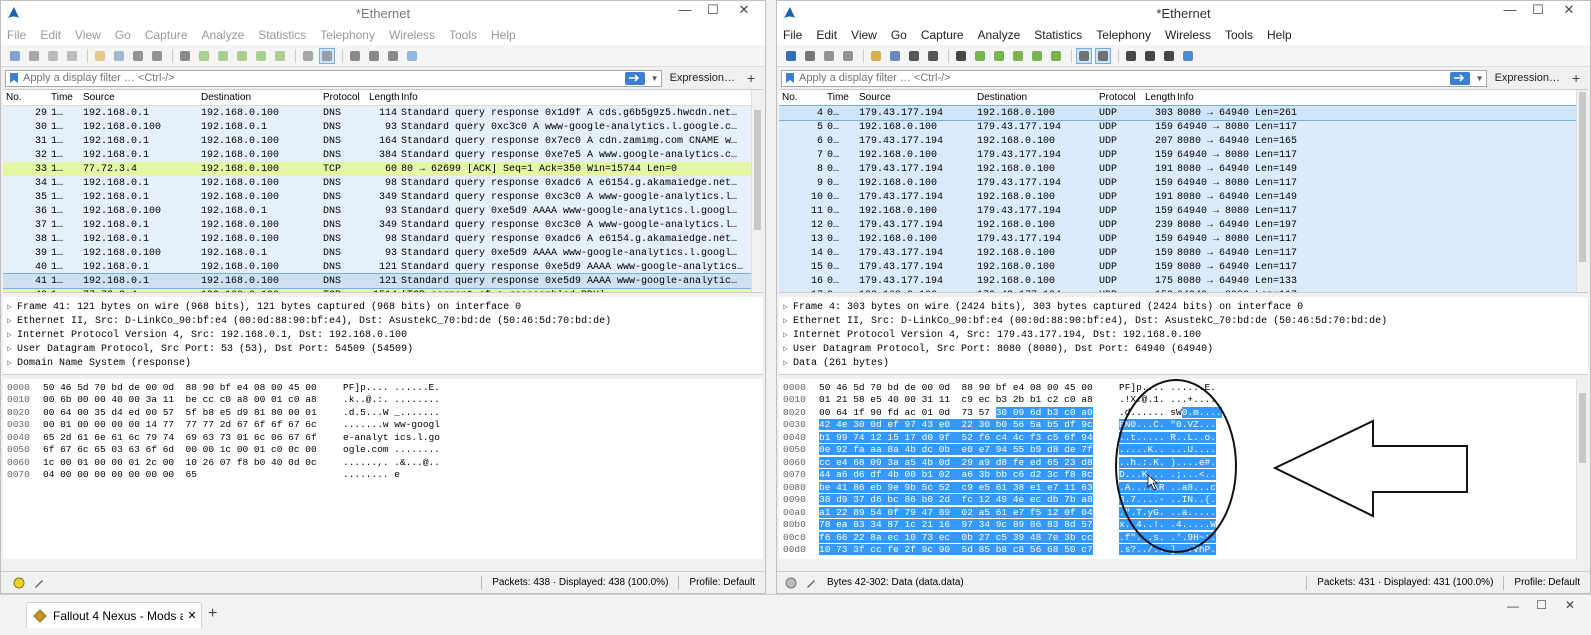  Describe the element at coordinates (803, 97) in the screenshot. I see `col-header-no: No.` at that location.